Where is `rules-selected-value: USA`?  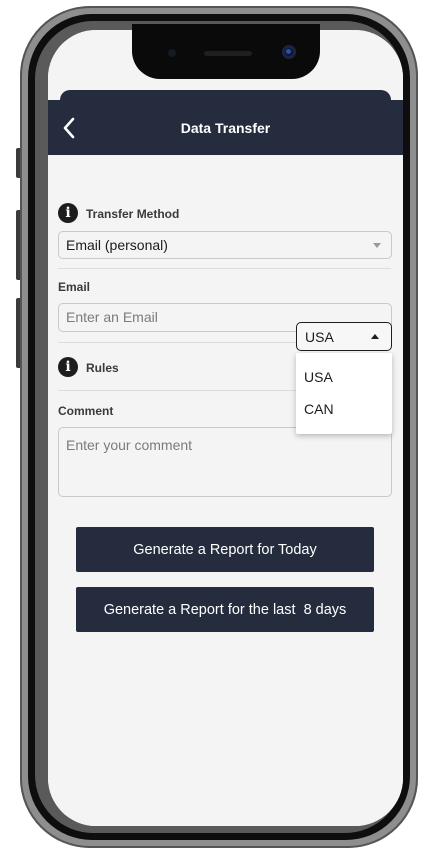
rules-selected-value: USA is located at coordinates (319, 337).